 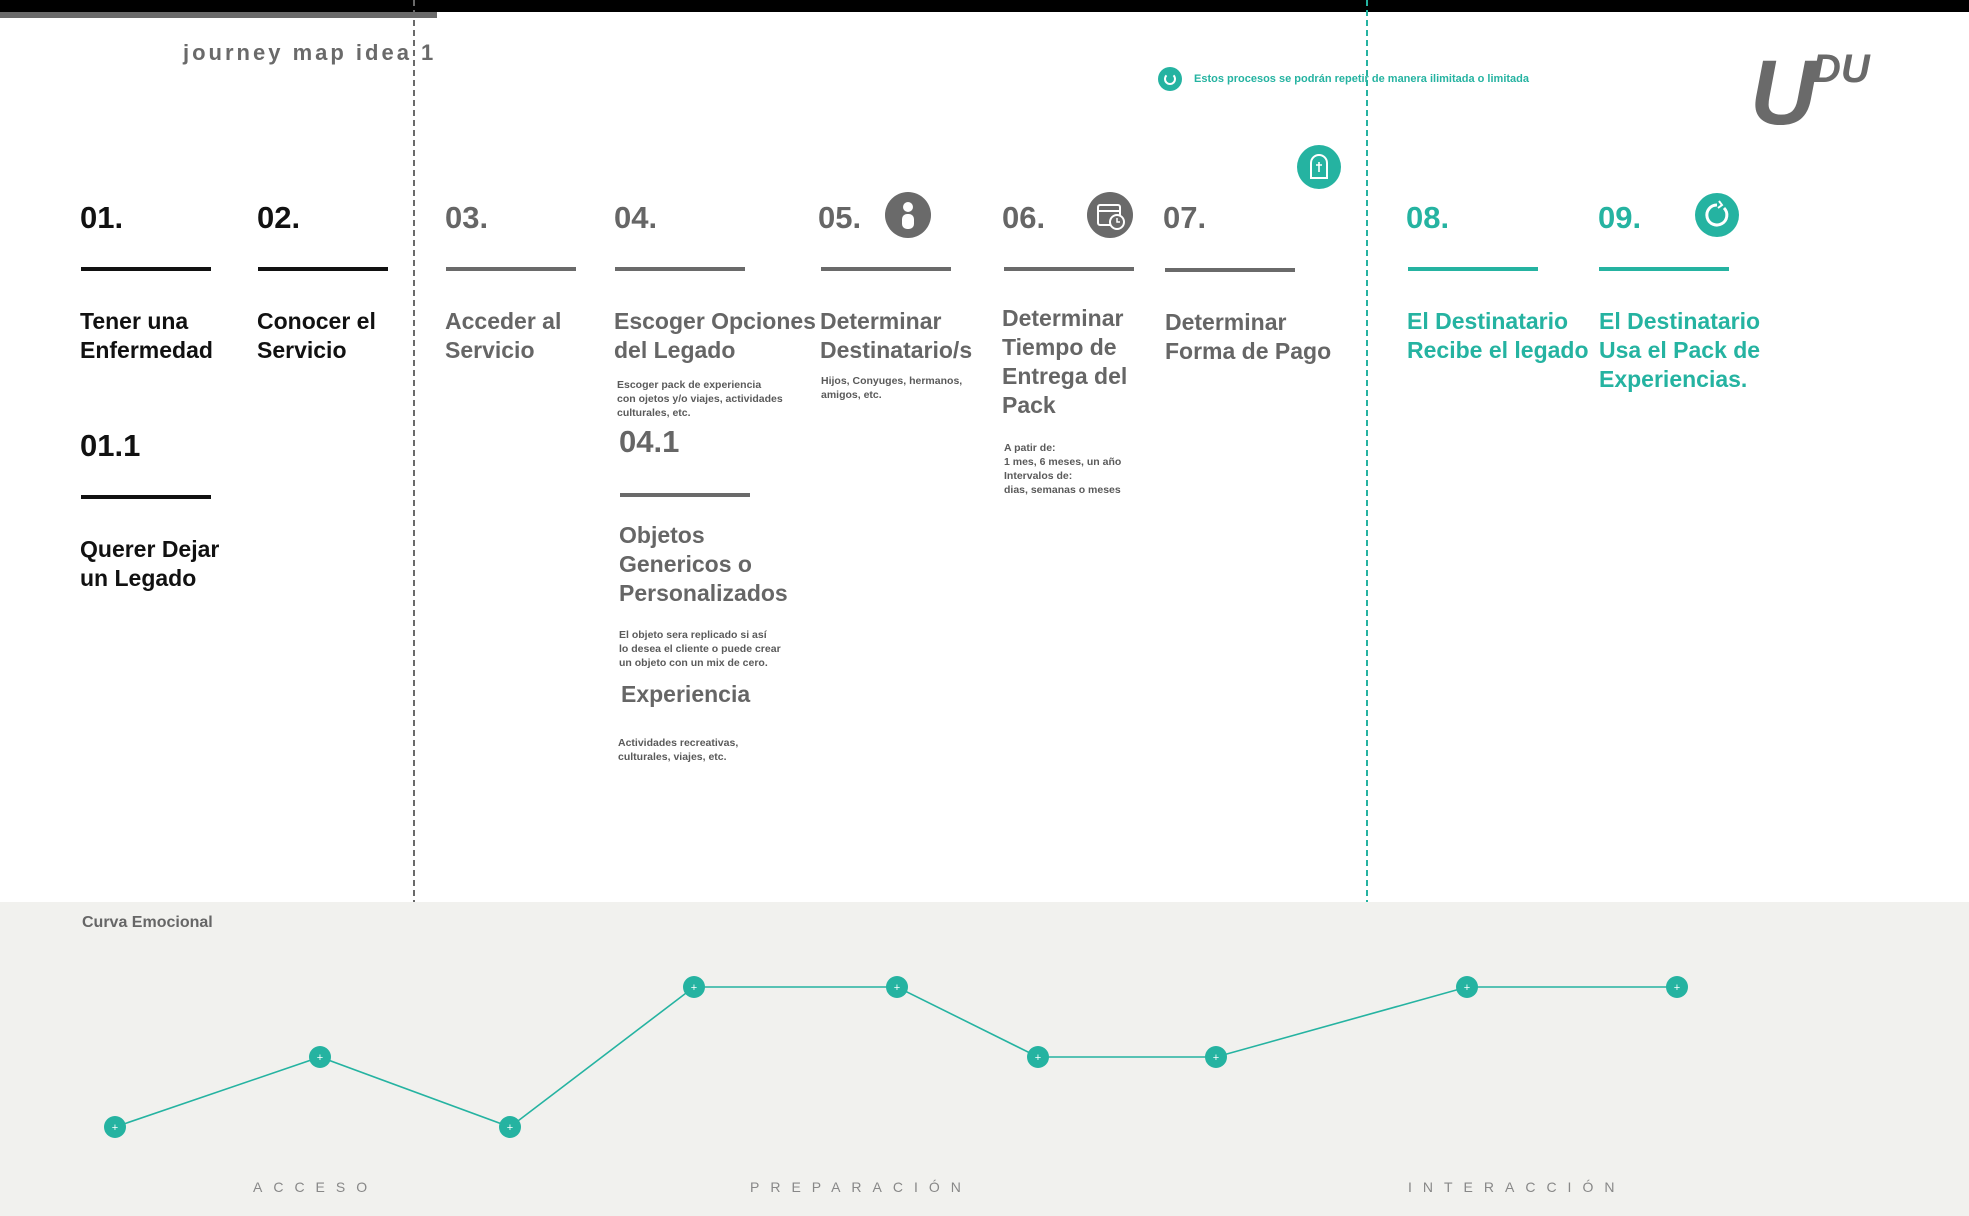 What do you see at coordinates (680, 269) in the screenshot?
I see `step-04-rule` at bounding box center [680, 269].